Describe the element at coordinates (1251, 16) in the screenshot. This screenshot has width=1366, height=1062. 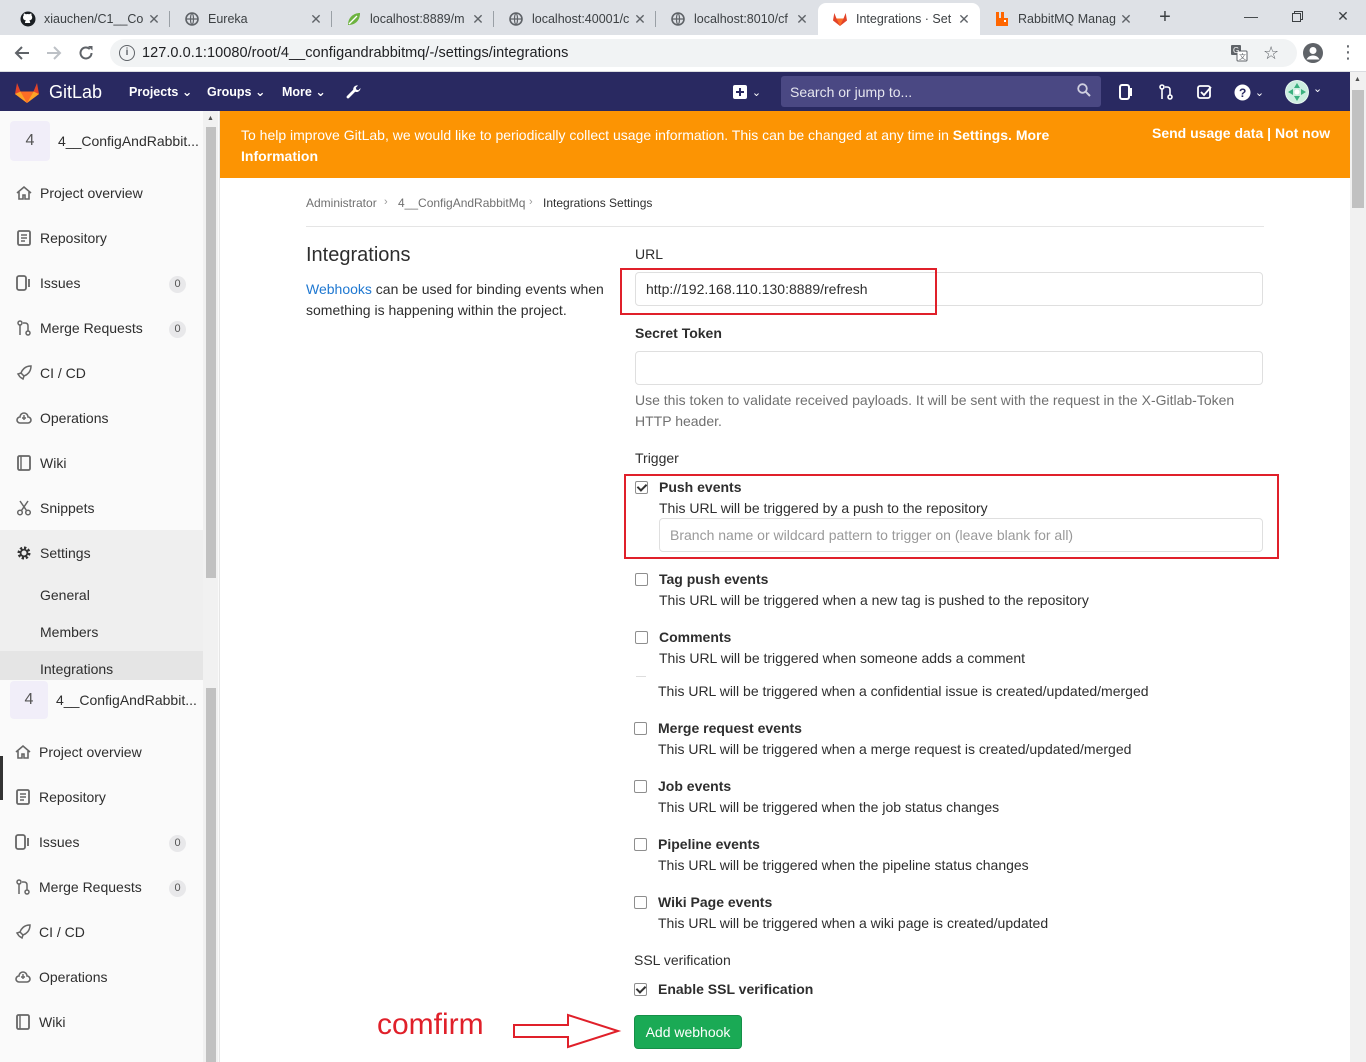
I see `minimize-button: —` at that location.